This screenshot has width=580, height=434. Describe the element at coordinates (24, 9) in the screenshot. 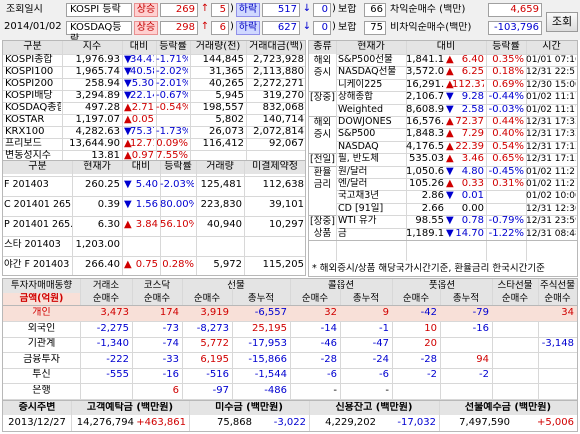

I see `query-time-label: 조회일시` at that location.